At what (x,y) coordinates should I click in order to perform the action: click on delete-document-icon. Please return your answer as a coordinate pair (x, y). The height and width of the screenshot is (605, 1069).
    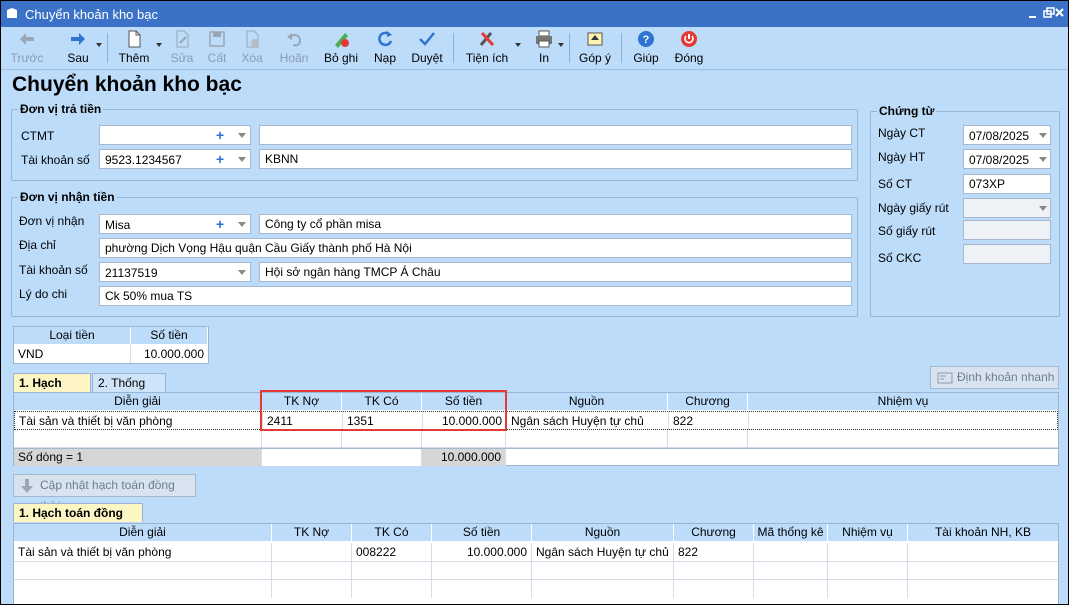
    Looking at the image, I should click on (252, 39).